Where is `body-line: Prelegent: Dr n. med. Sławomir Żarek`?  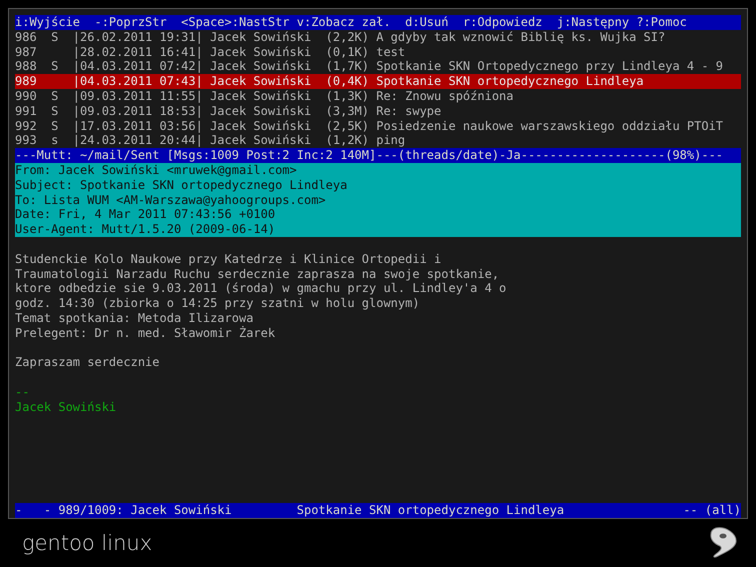
body-line: Prelegent: Dr n. med. Sławomir Żarek is located at coordinates (145, 333).